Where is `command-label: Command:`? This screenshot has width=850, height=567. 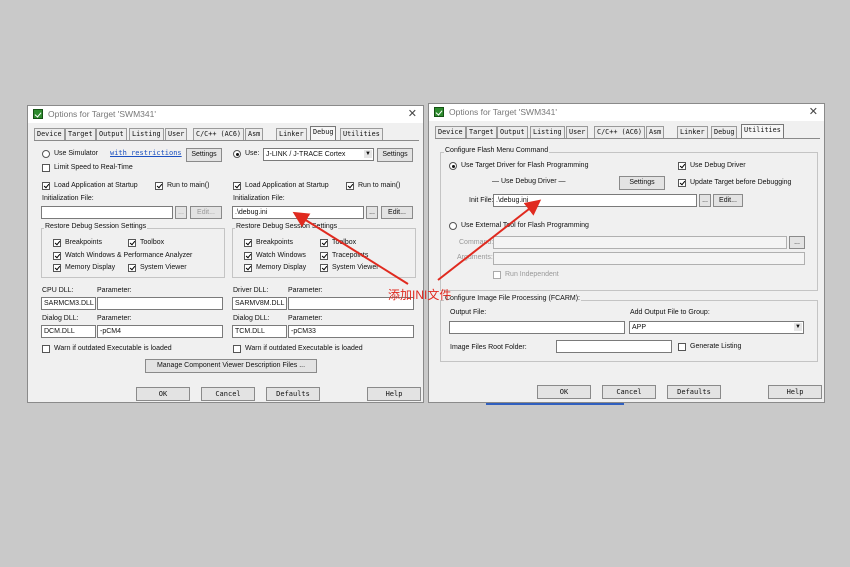 command-label: Command: is located at coordinates (476, 242).